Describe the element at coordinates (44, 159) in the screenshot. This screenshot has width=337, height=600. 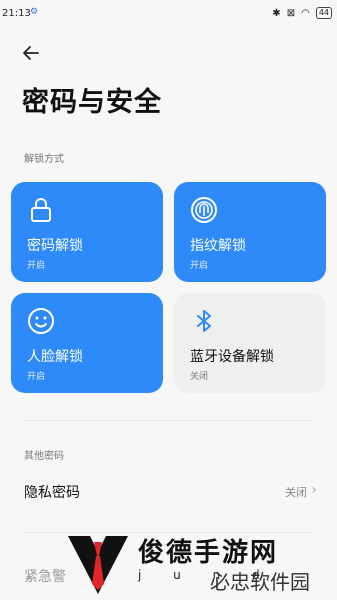
I see `section-label-unlock: 解锁方式` at that location.